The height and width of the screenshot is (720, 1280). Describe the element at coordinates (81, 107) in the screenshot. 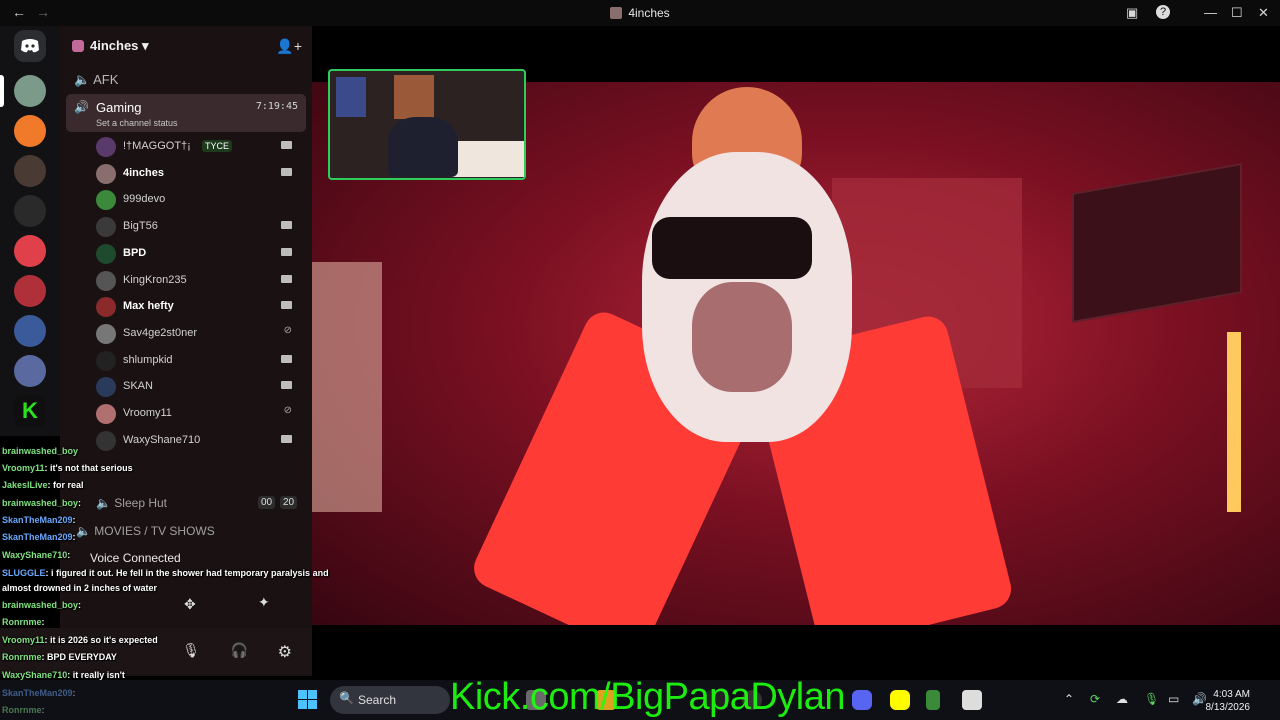

I see `speaker-active-icon: 🔊` at that location.